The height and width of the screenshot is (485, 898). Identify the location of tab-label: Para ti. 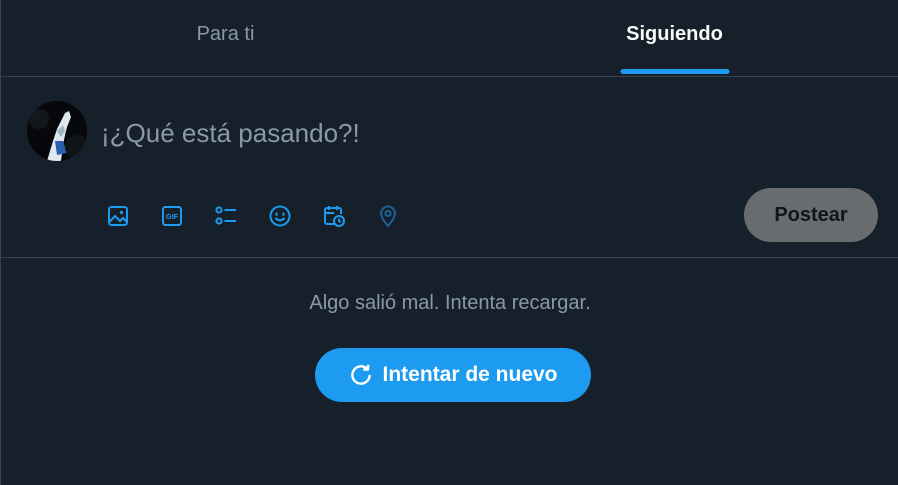
(225, 33).